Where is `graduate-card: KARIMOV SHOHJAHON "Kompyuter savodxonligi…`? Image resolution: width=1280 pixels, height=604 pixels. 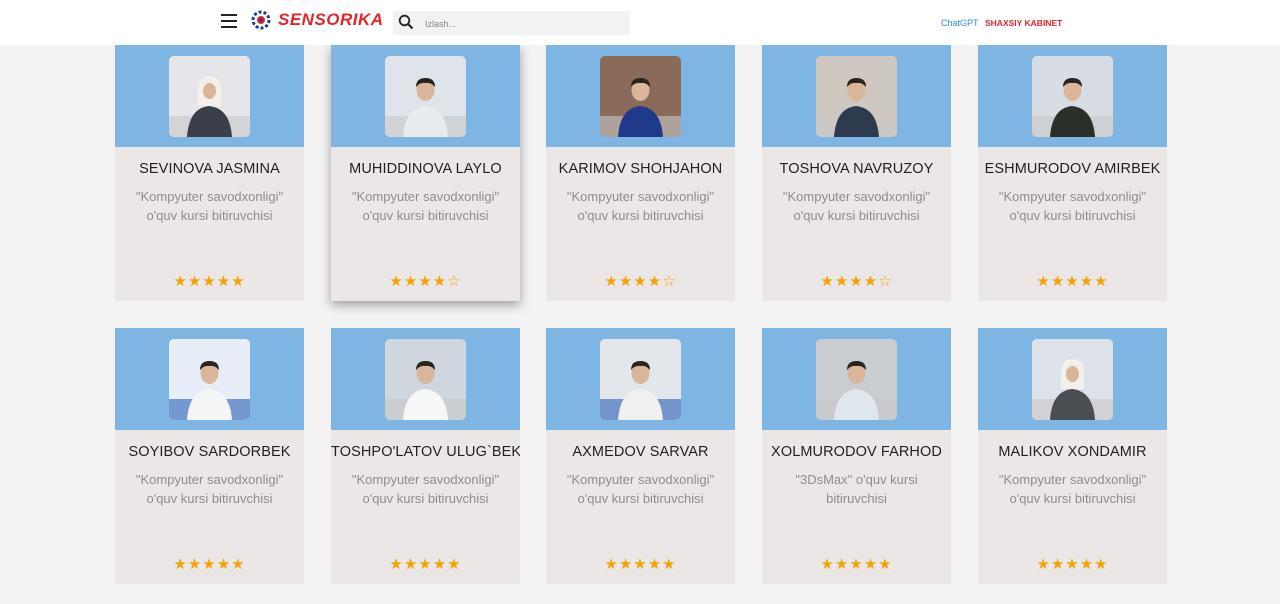
graduate-card: KARIMOV SHOHJAHON "Kompyuter savodxonligi… is located at coordinates (640, 173).